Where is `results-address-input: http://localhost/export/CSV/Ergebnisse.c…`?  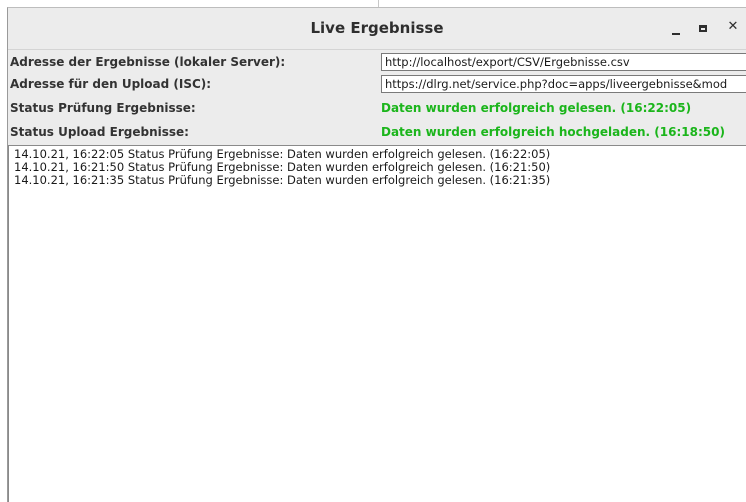 results-address-input: http://localhost/export/CSV/Ergebnisse.c… is located at coordinates (563, 62).